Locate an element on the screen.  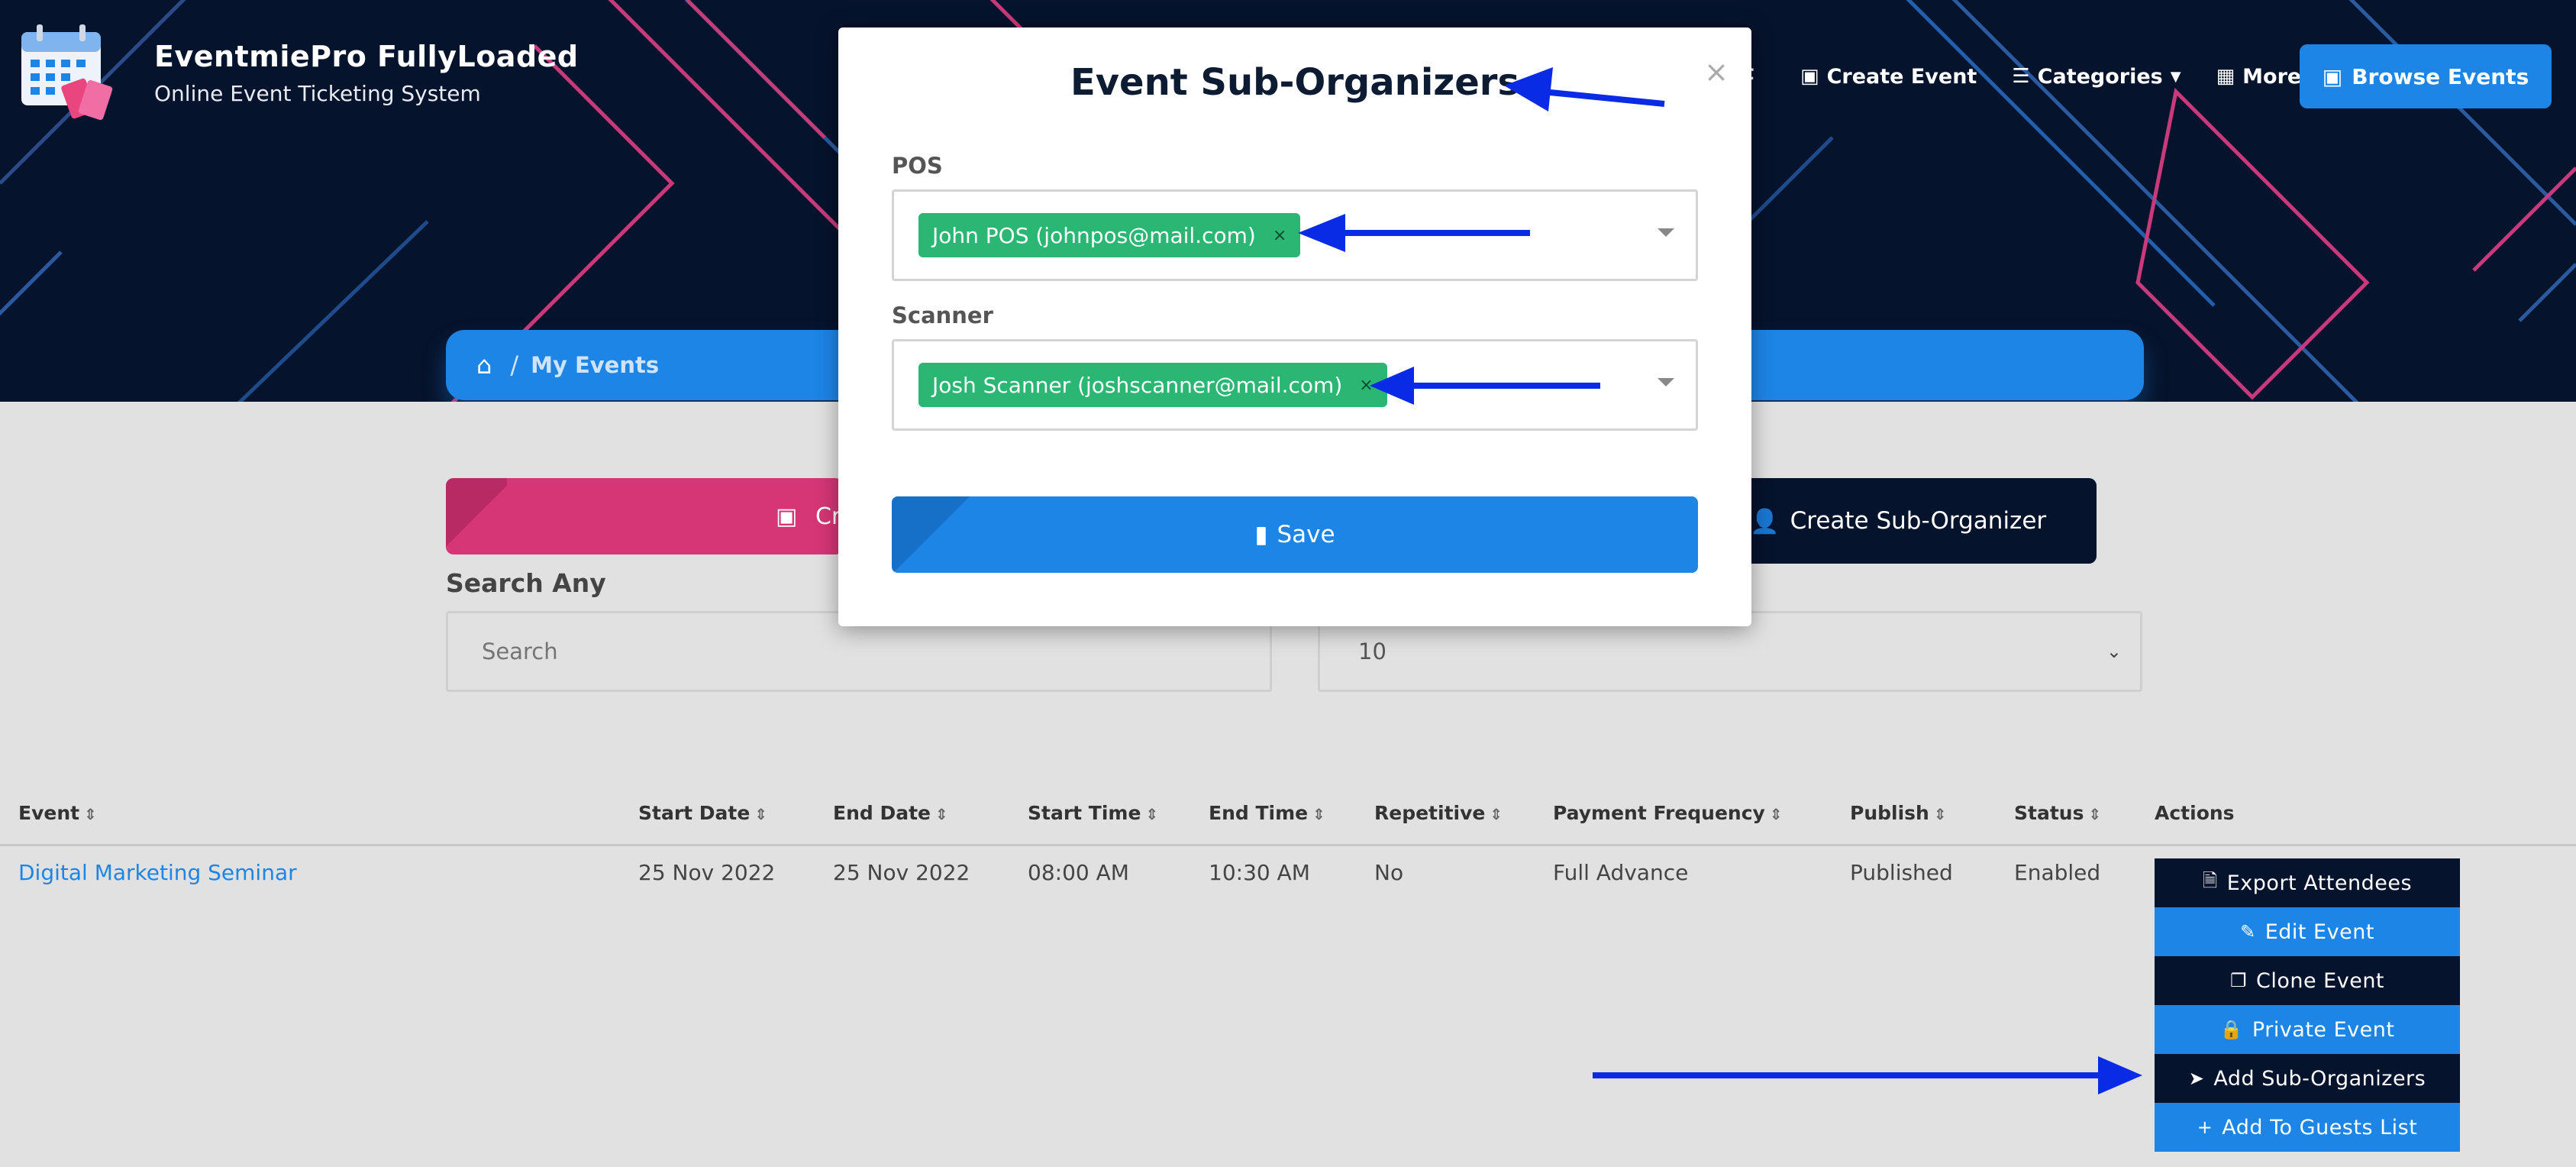
arrow-head-pos is located at coordinates (1321, 233).